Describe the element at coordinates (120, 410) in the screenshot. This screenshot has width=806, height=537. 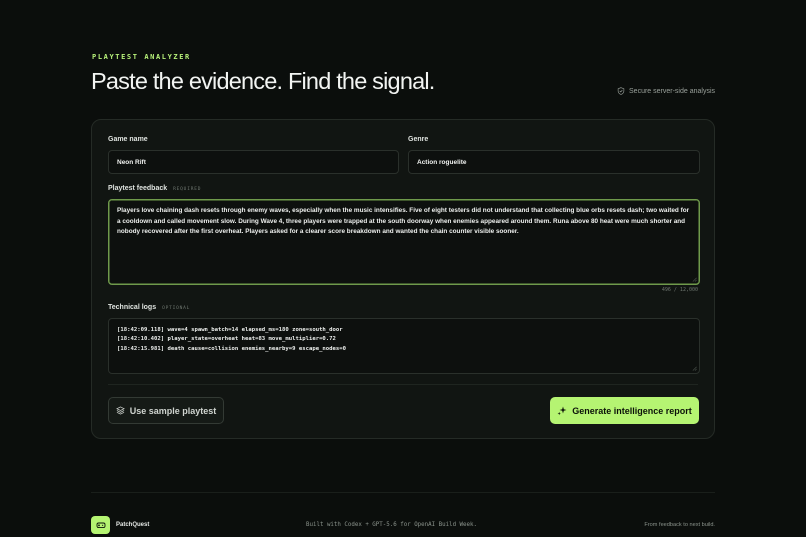
I see `layers-icon` at that location.